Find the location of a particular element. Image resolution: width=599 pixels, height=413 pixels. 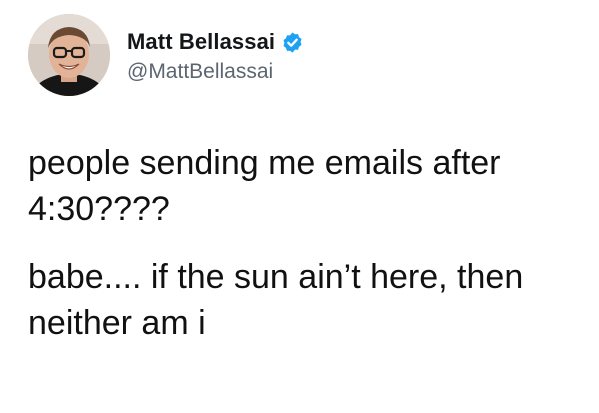

author-handle: @MattBellassai is located at coordinates (215, 72).